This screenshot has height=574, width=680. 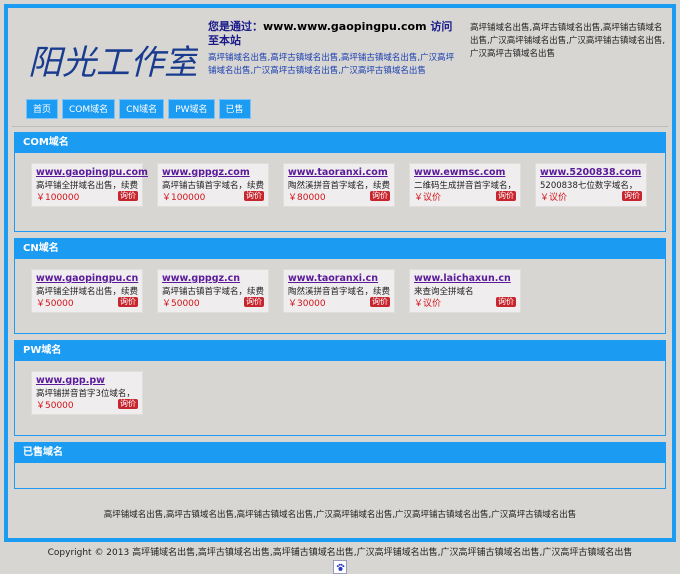 I want to click on card-list: www.gpp.pw 高坪铺拼音首字3位域名， ￥50000 询价, so click(x=87, y=393).